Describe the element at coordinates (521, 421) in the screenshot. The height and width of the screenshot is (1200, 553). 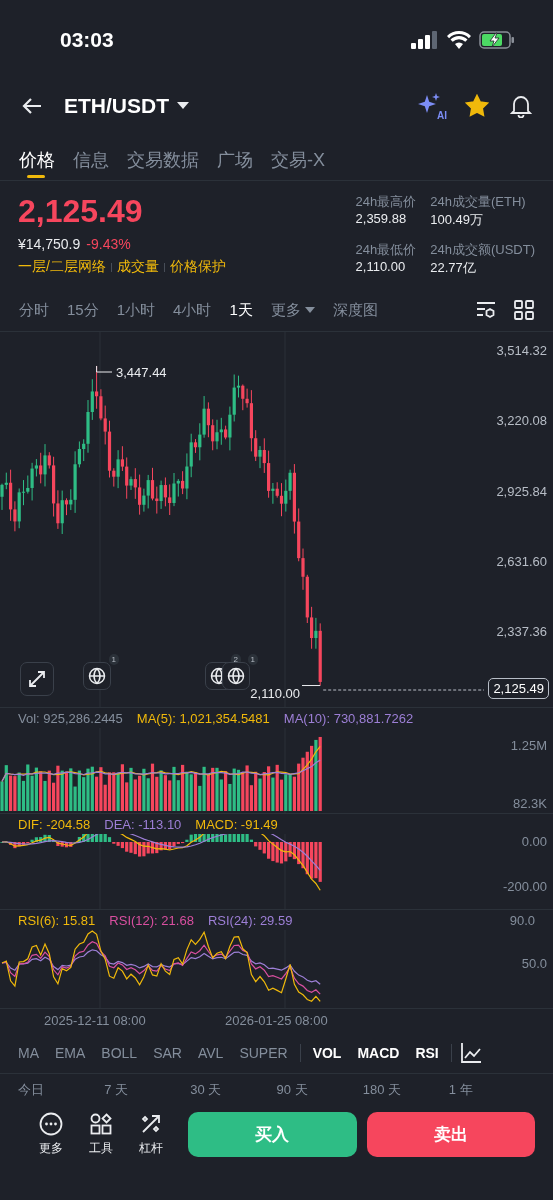
I see `price-axis-label: 3,220.08` at that location.